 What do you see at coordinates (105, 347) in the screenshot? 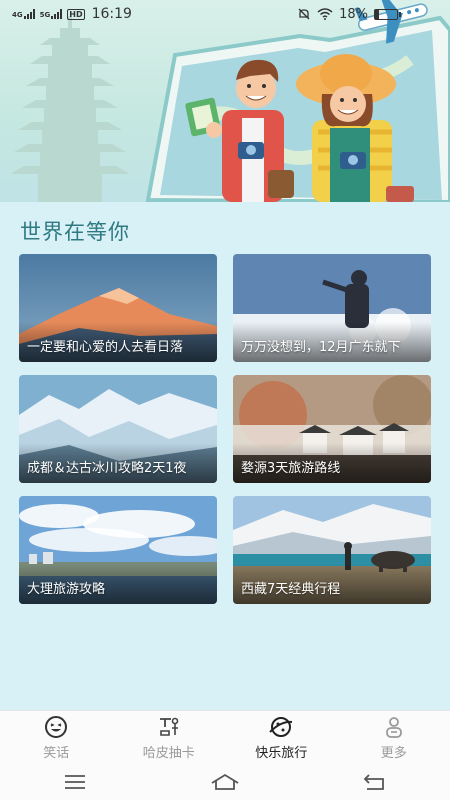
I see `card-caption: 一定要和心爱的人去看日落` at bounding box center [105, 347].